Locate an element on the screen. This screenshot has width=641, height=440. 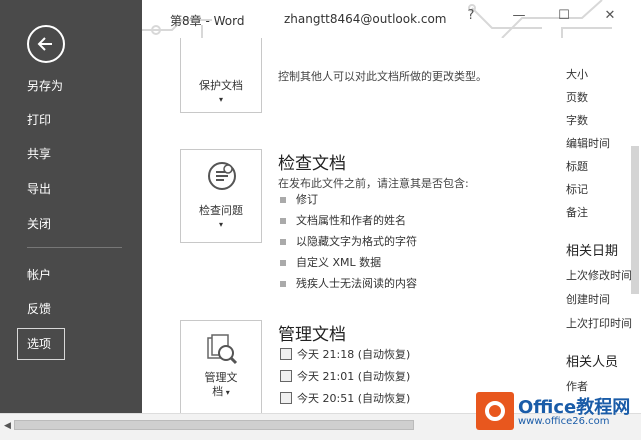
account-email: zhangtt8464@outlook.com is located at coordinates (365, 19).